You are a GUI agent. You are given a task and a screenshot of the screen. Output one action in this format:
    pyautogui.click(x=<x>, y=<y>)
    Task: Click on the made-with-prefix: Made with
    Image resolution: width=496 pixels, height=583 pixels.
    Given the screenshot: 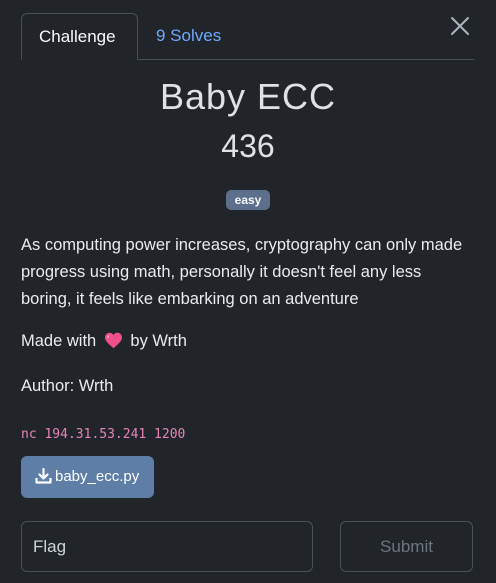 What is the action you would take?
    pyautogui.click(x=59, y=341)
    